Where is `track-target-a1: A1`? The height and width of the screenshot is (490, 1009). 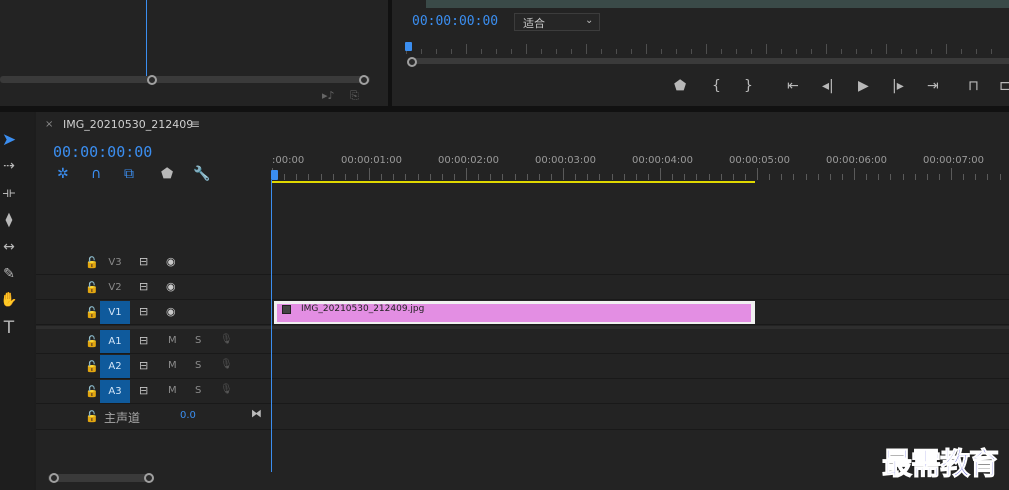
track-target-a1: A1 is located at coordinates (115, 341).